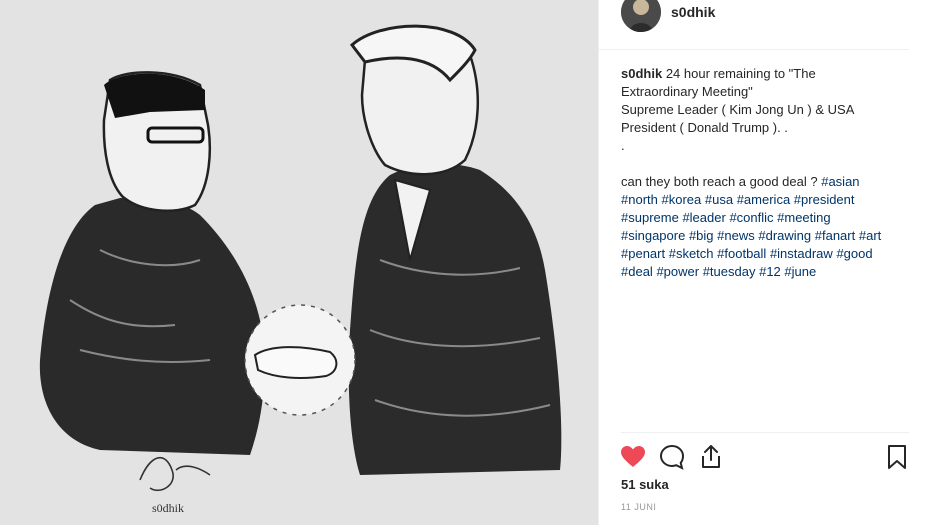  Describe the element at coordinates (645, 484) in the screenshot. I see `like-count: 51 suka` at that location.